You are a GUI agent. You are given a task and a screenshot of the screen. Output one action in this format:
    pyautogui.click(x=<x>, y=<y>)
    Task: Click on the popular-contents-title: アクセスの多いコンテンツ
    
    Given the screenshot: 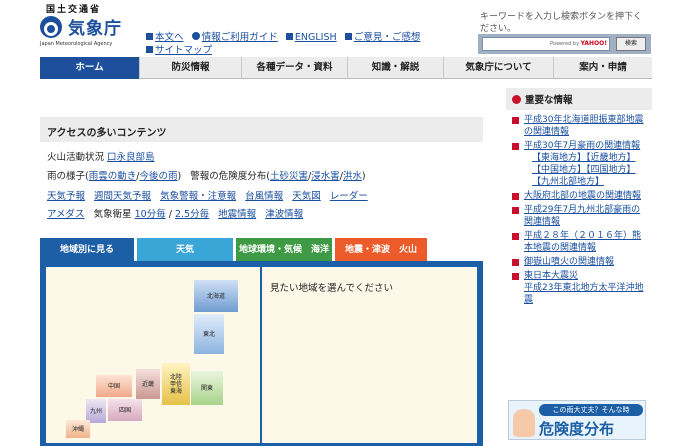 What is the action you would take?
    pyautogui.click(x=261, y=129)
    